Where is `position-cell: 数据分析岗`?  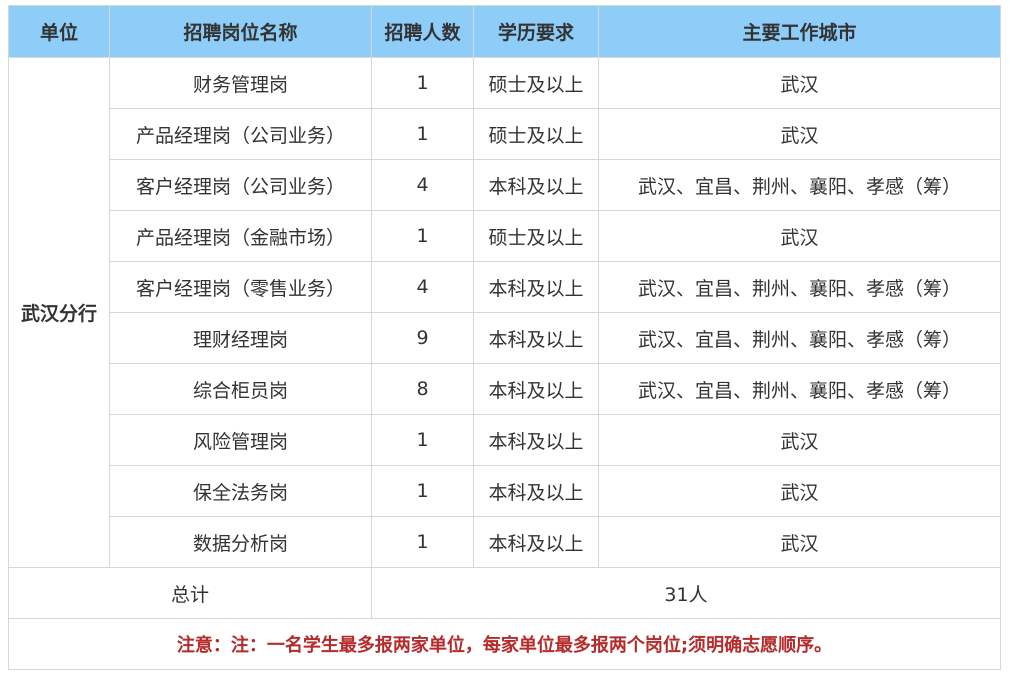 position-cell: 数据分析岗 is located at coordinates (240, 542).